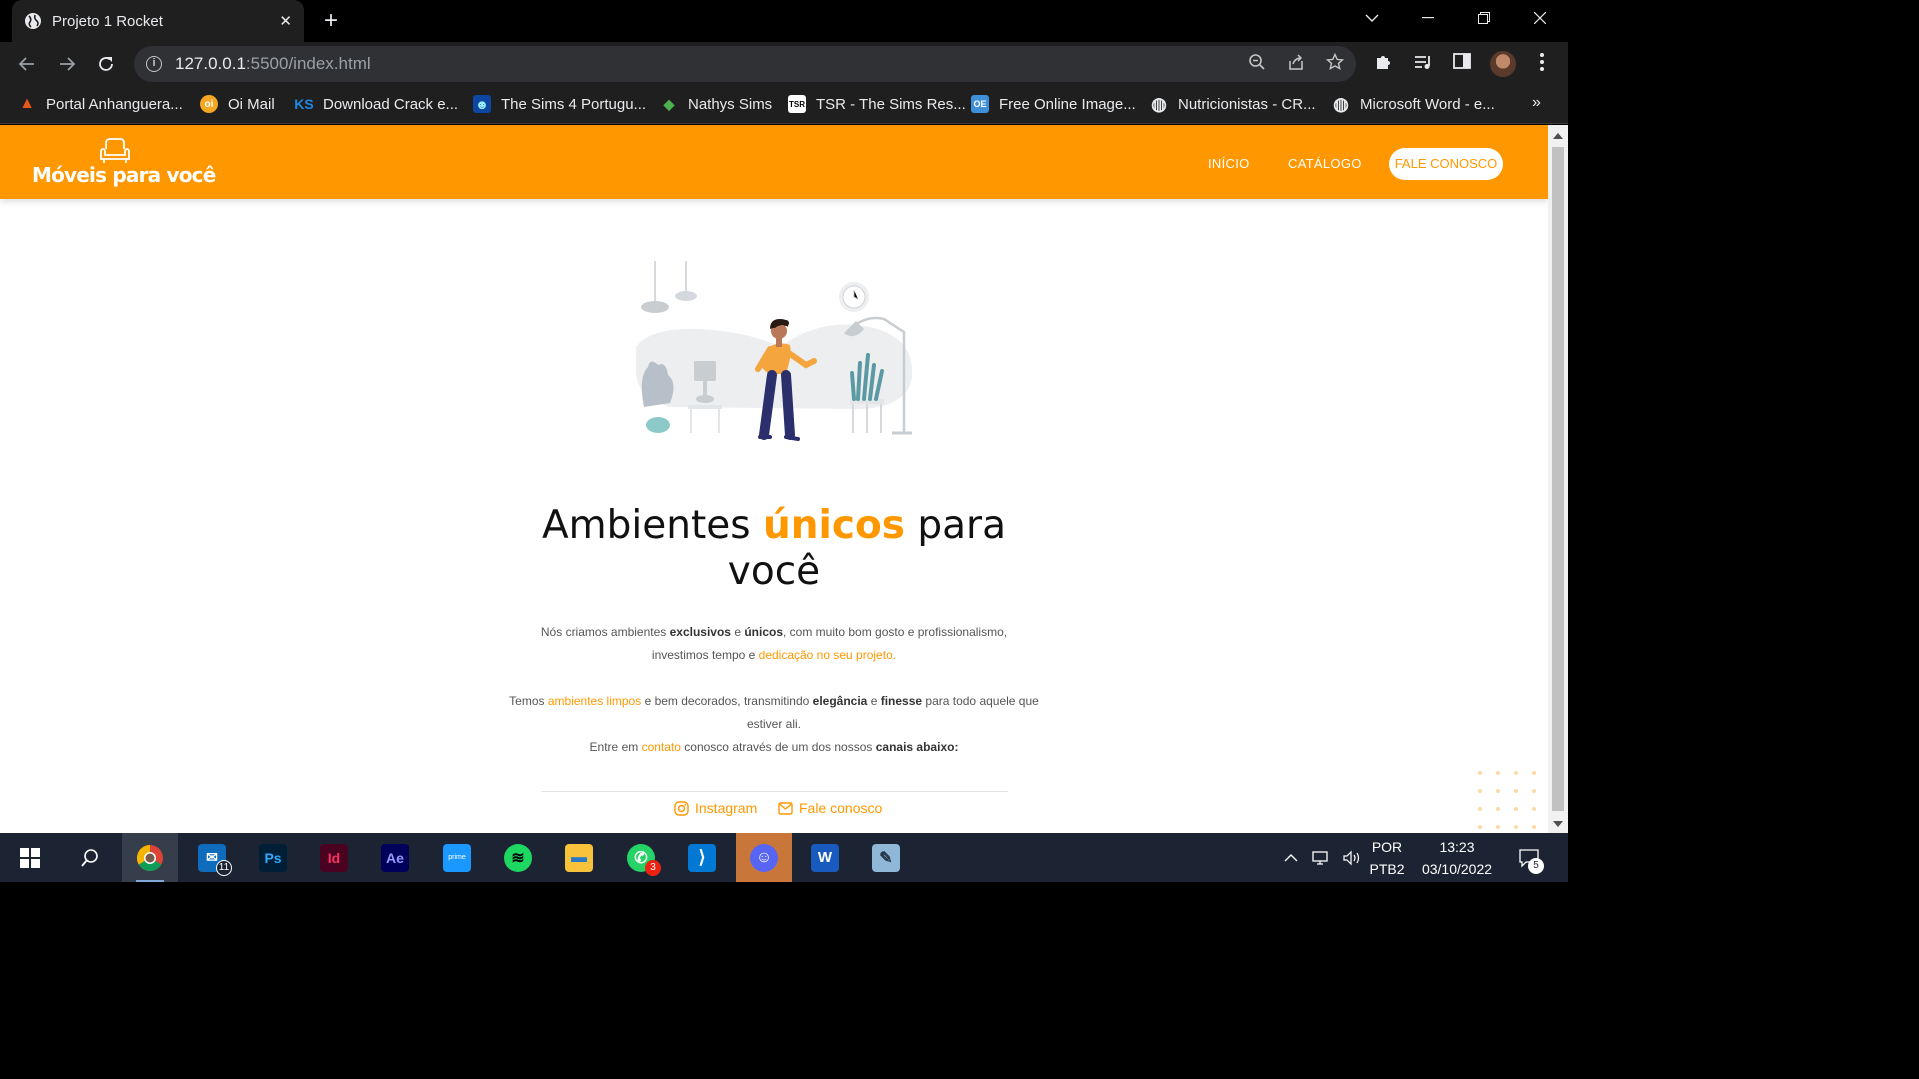  Describe the element at coordinates (1296, 64) in the screenshot. I see `share-icon` at that location.